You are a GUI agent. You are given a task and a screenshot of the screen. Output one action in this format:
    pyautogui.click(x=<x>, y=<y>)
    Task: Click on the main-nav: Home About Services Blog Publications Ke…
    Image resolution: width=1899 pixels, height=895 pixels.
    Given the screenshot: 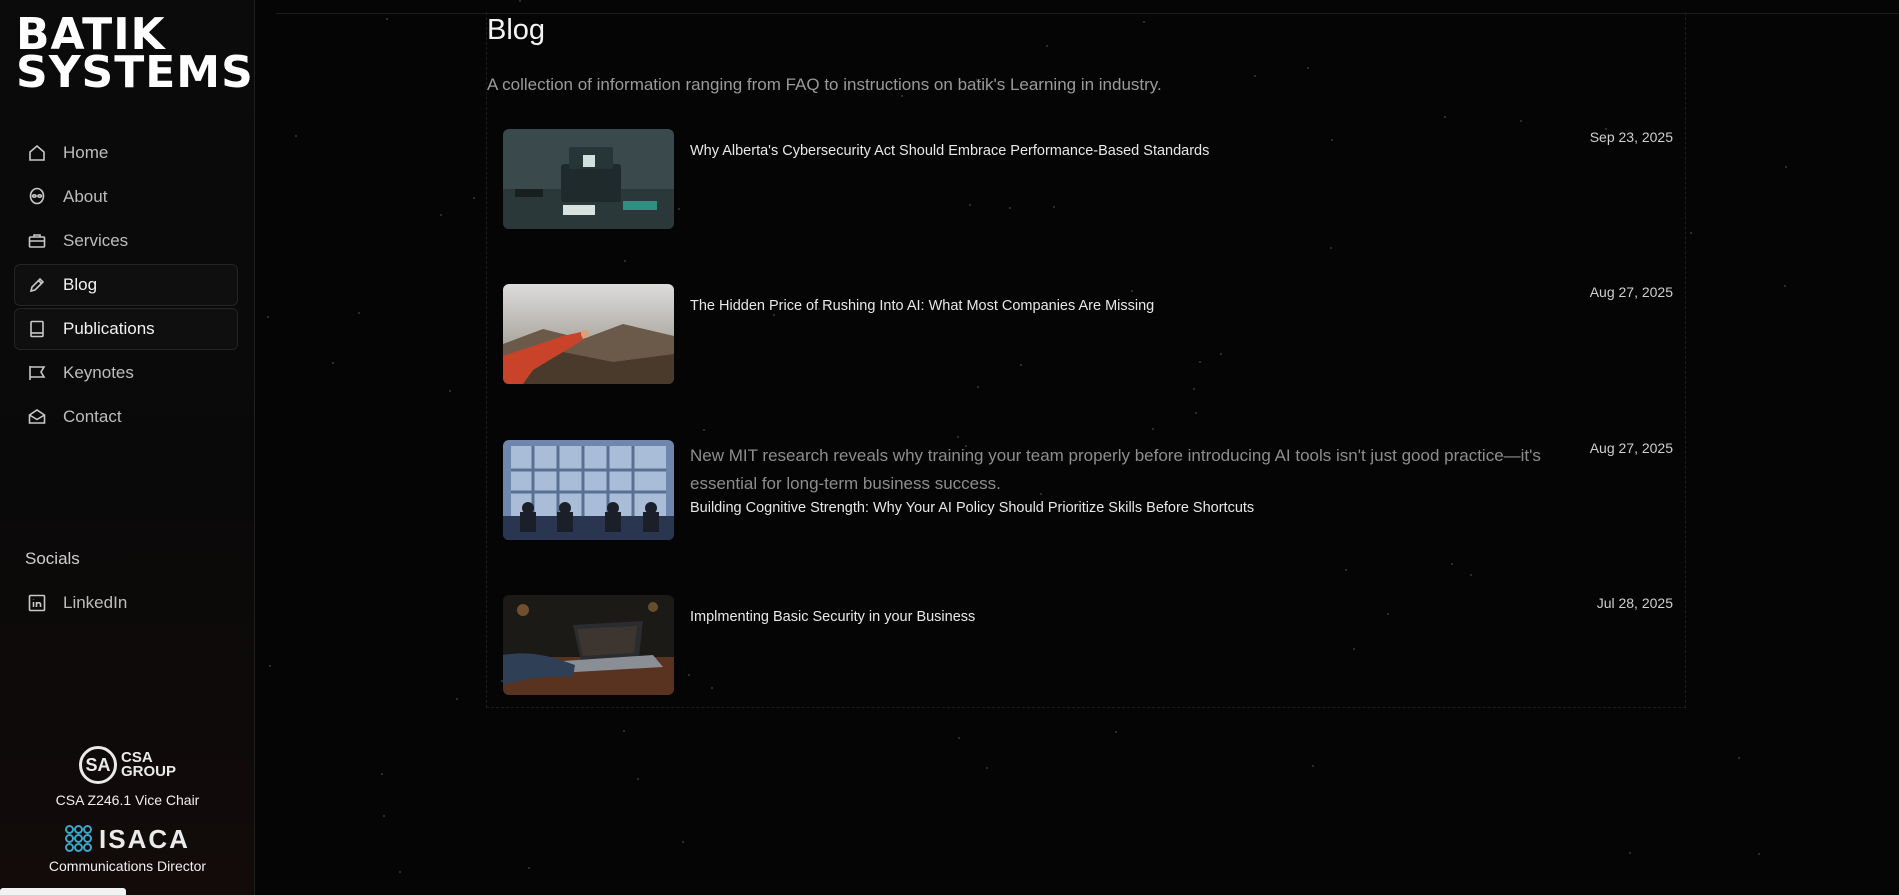 What is the action you would take?
    pyautogui.click(x=126, y=286)
    